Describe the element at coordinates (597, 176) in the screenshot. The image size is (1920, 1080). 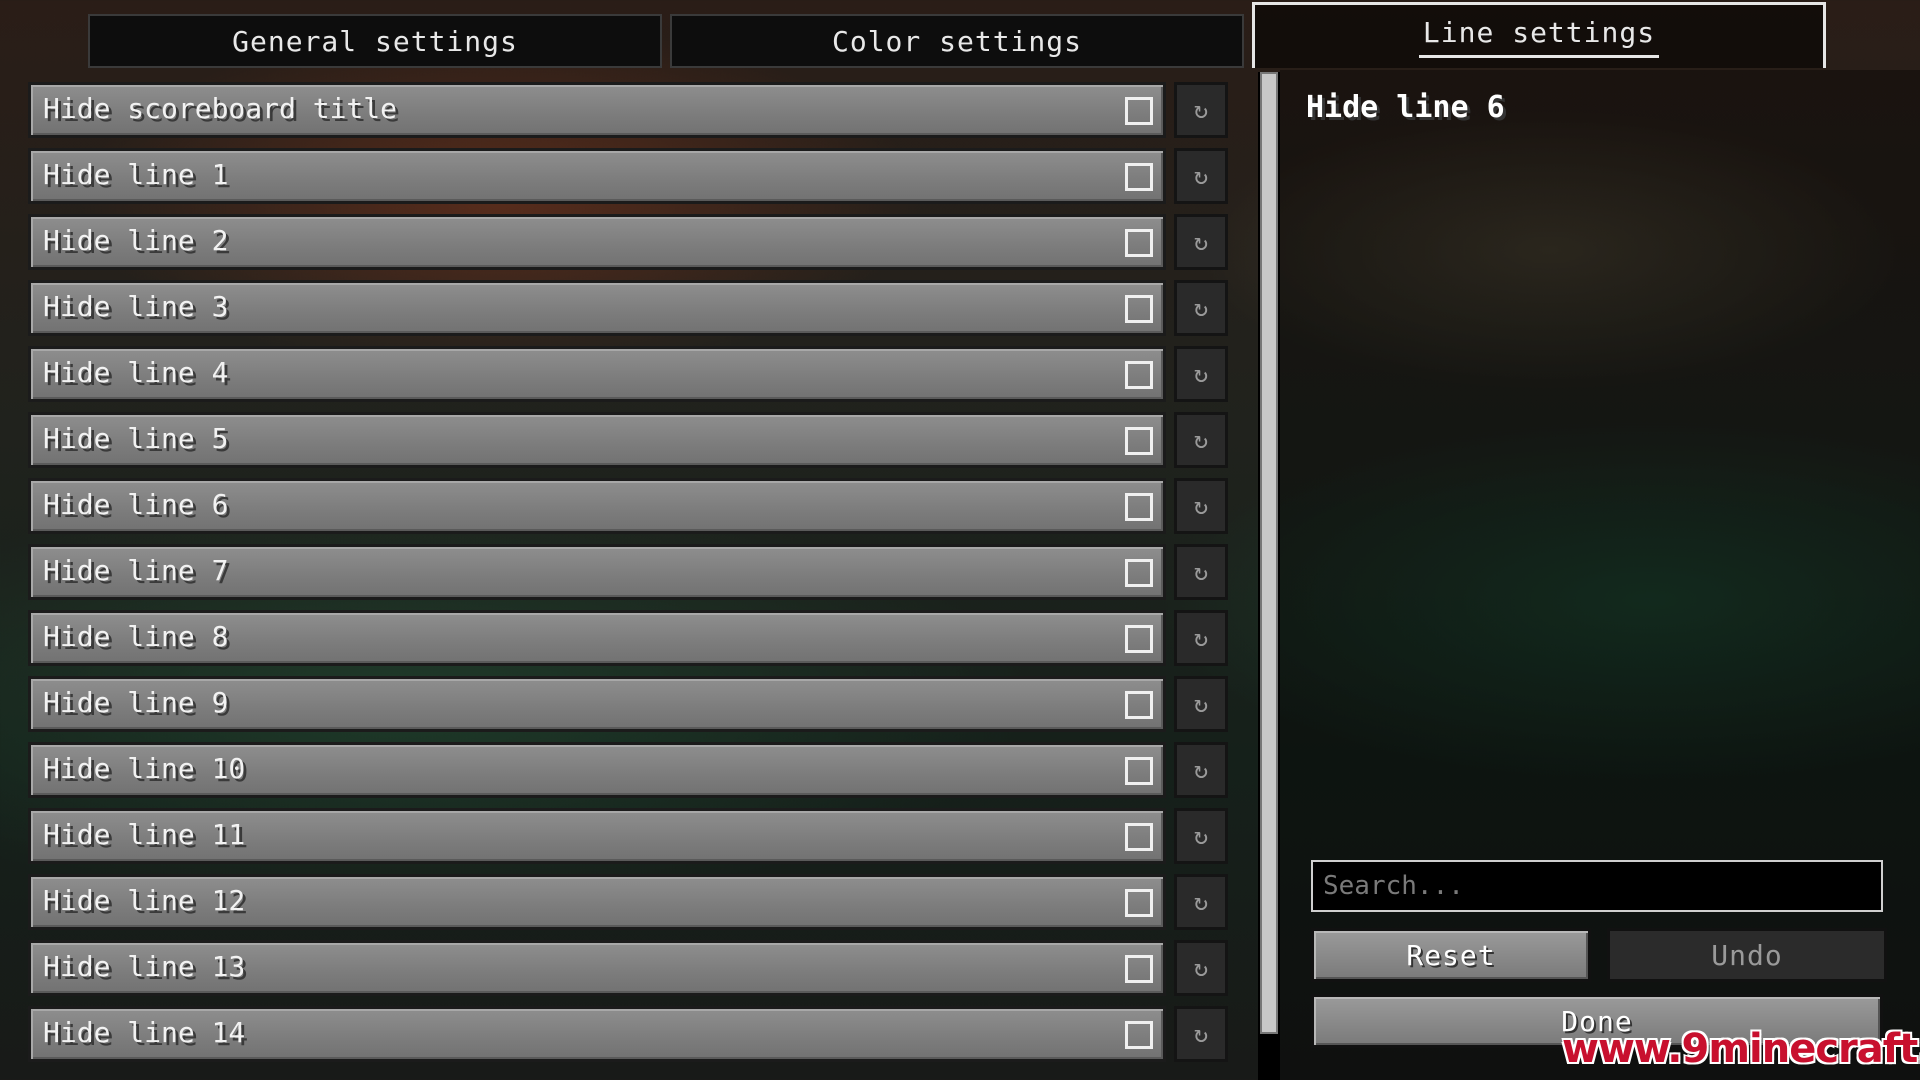
I see `setting-toggle-button: Hide line 1` at that location.